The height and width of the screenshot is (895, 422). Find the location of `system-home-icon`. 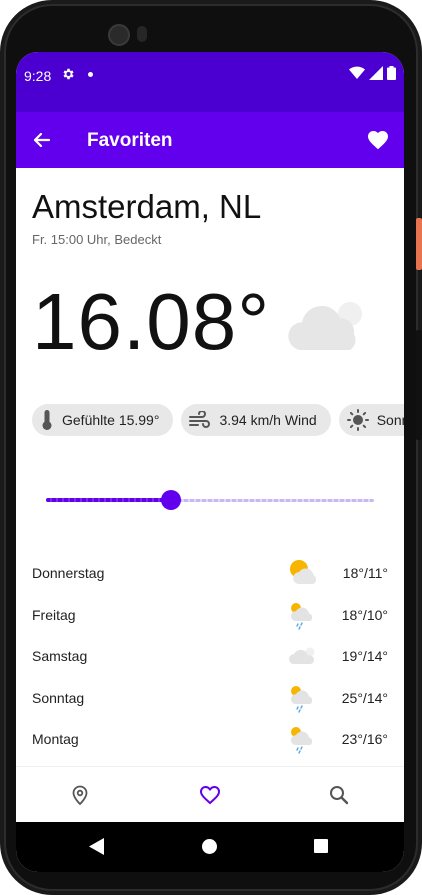

system-home-icon is located at coordinates (209, 846).